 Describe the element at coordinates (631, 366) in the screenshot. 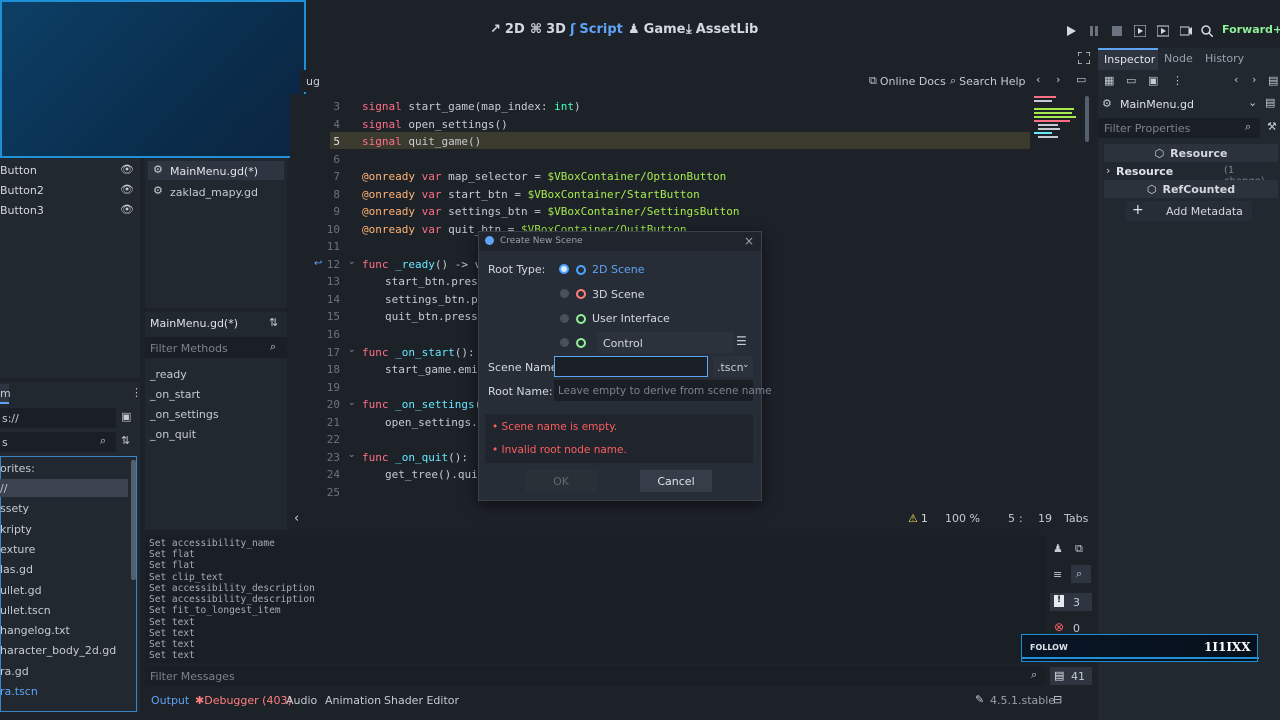

I see `scene-name-input` at that location.